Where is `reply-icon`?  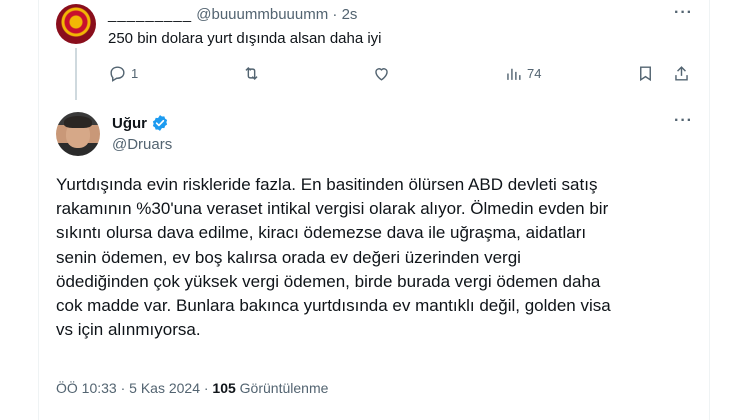
reply-icon is located at coordinates (117, 74).